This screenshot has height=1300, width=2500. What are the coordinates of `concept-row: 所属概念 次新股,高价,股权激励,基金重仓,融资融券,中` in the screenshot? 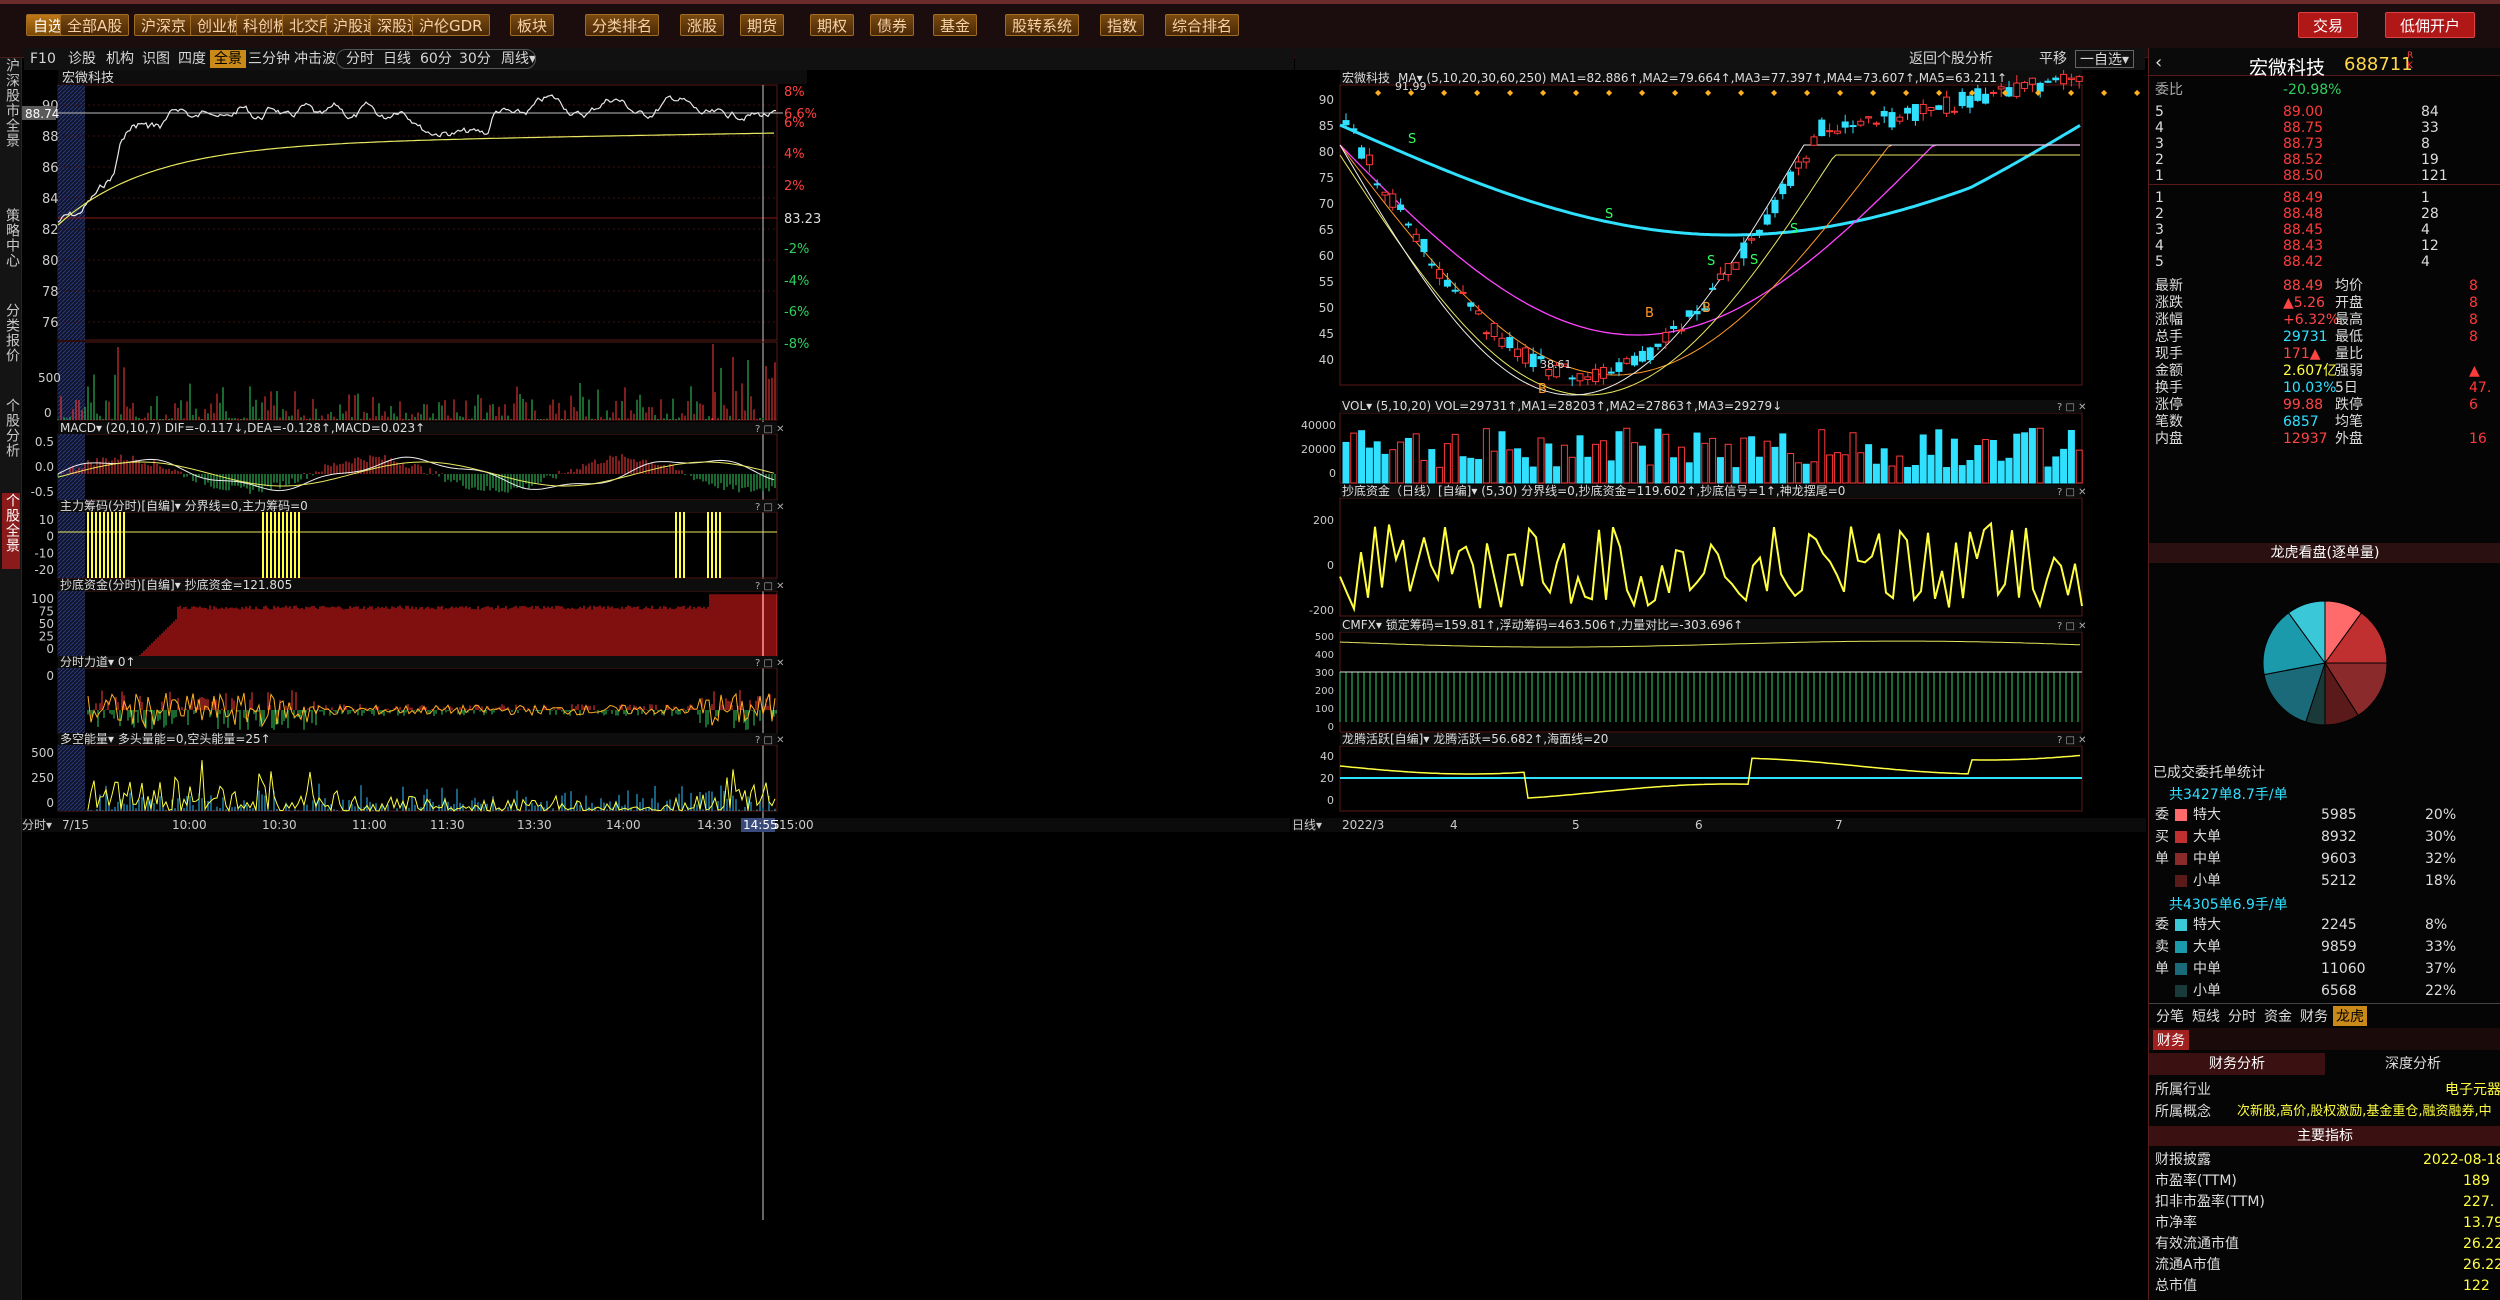 It's located at (2323, 1112).